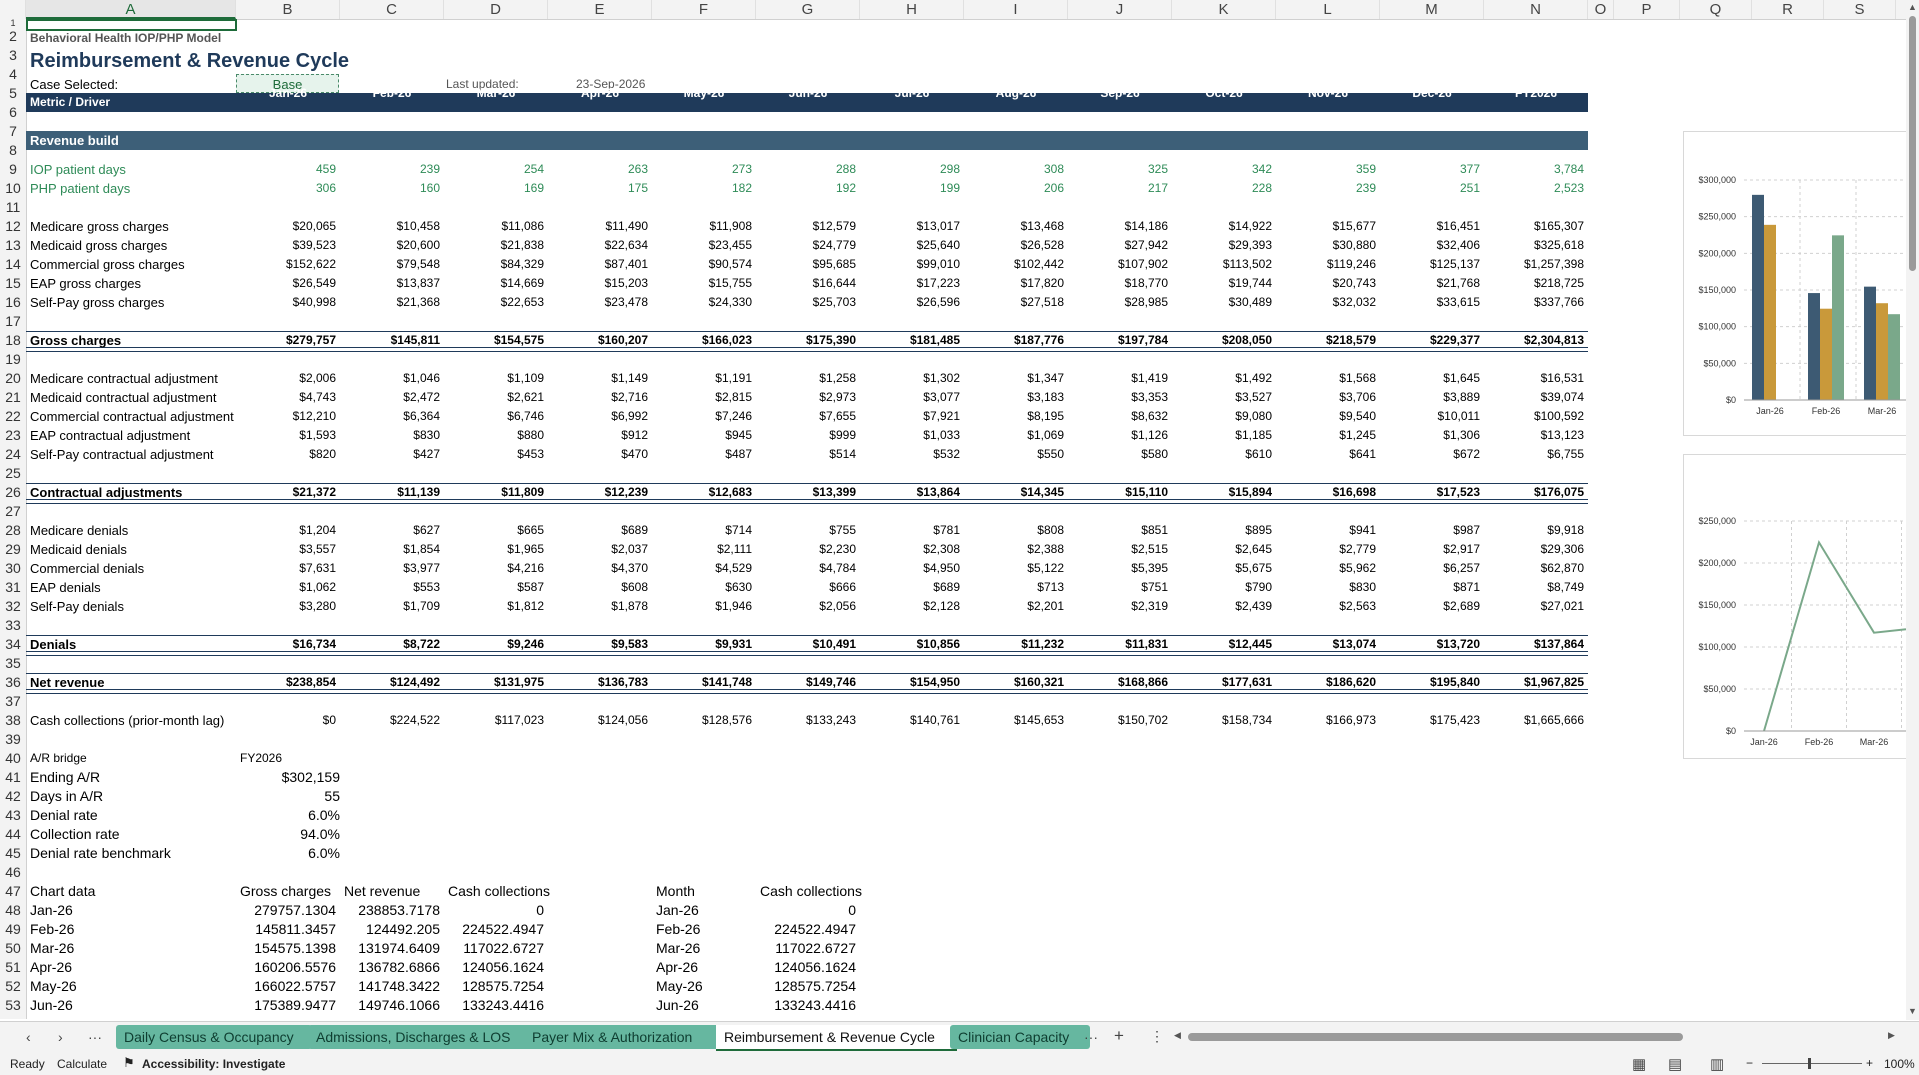  I want to click on metric-value: 359, so click(1326, 169).